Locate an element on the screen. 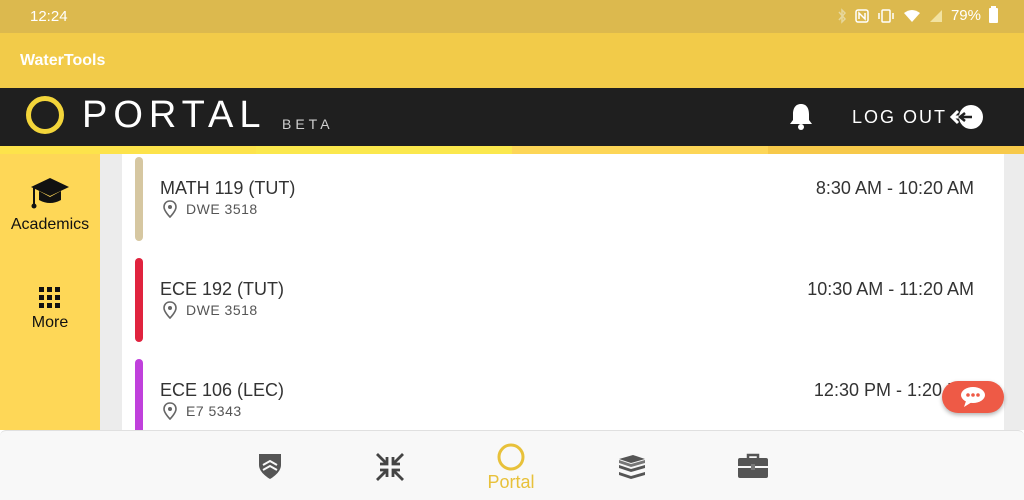  portal-header: PORTAL BETA LOG OUT is located at coordinates (512, 117).